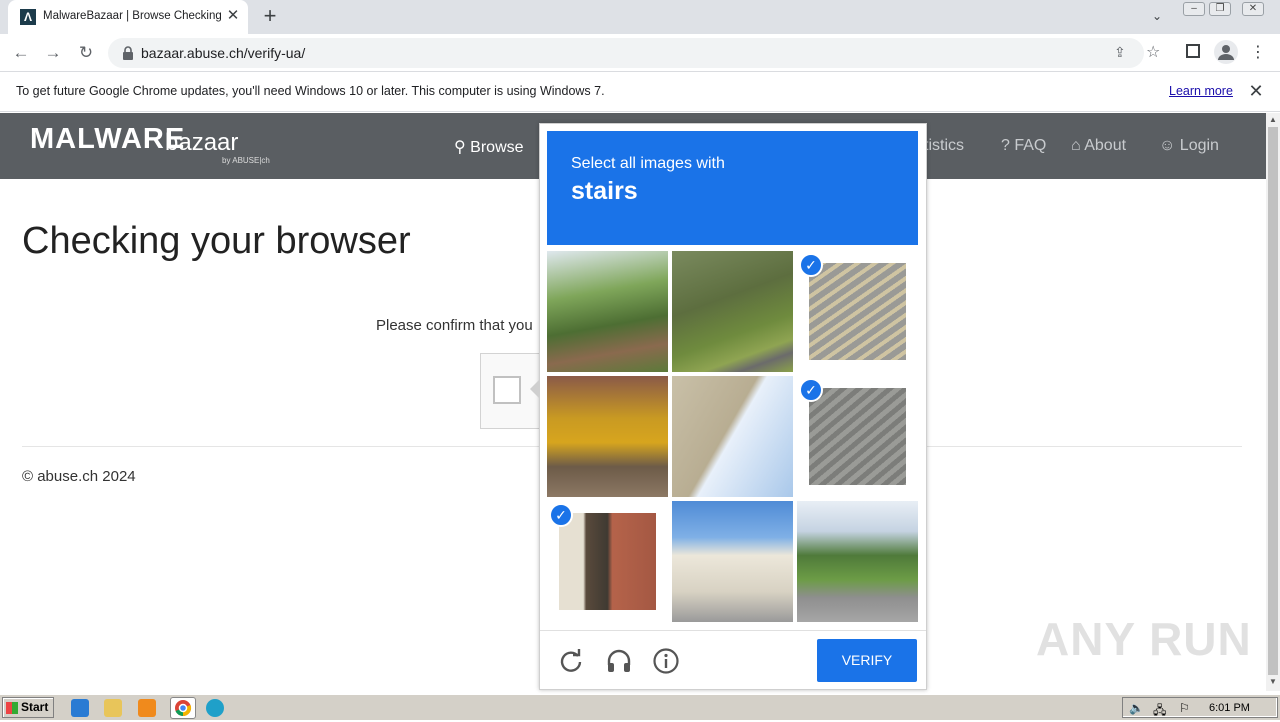 This screenshot has width=1280, height=722. I want to click on share-icon: ⇪, so click(1120, 52).